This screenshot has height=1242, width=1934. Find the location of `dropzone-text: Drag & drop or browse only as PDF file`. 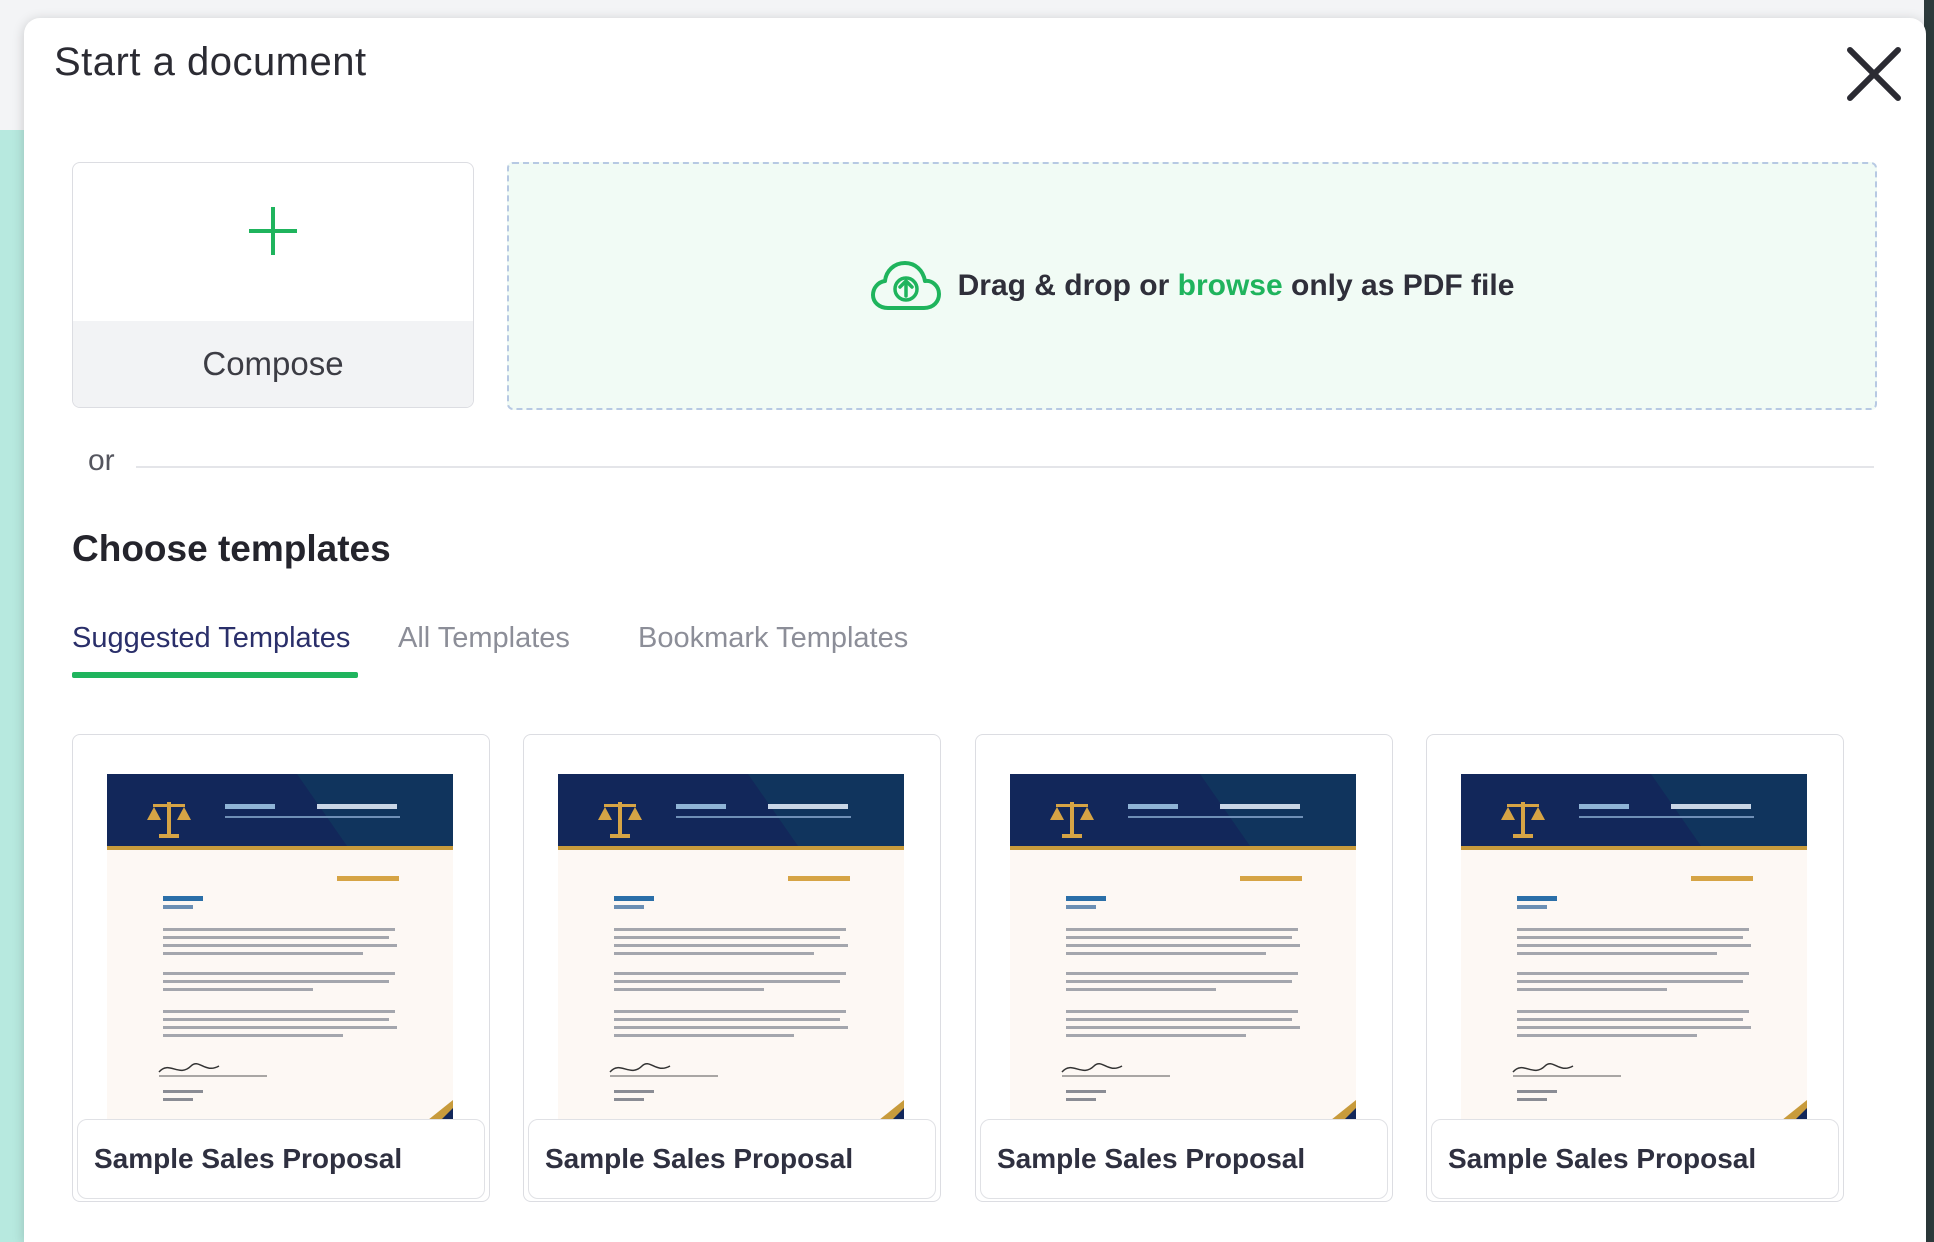

dropzone-text: Drag & drop or browse only as PDF file is located at coordinates (1236, 286).